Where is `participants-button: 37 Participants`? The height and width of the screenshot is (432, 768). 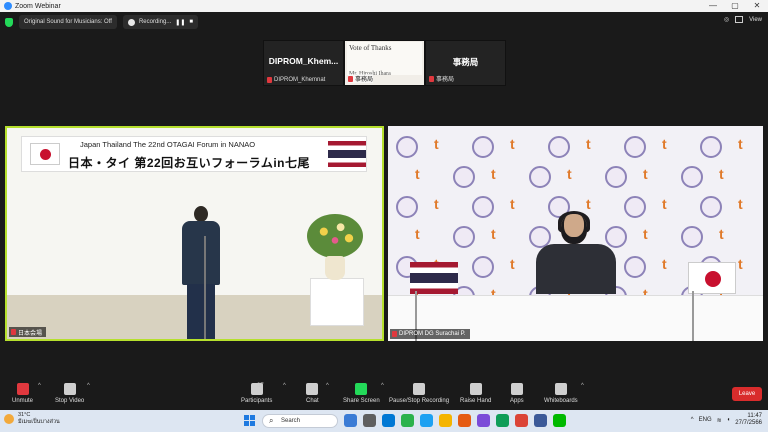 participants-button: 37 Participants is located at coordinates (256, 393).